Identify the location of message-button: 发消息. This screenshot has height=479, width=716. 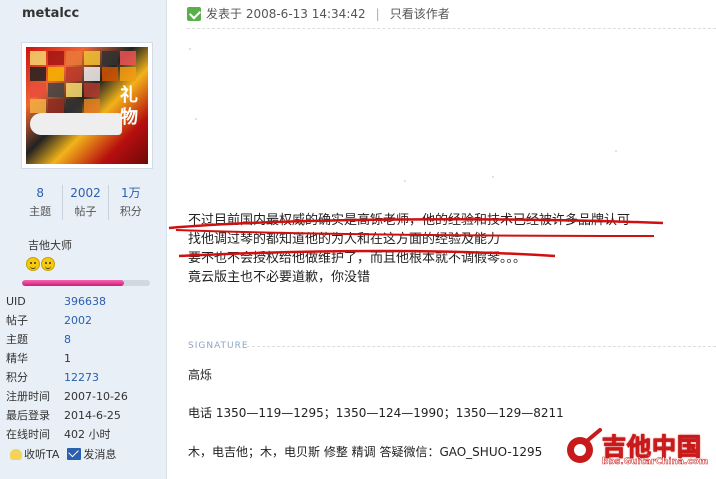
(91, 454).